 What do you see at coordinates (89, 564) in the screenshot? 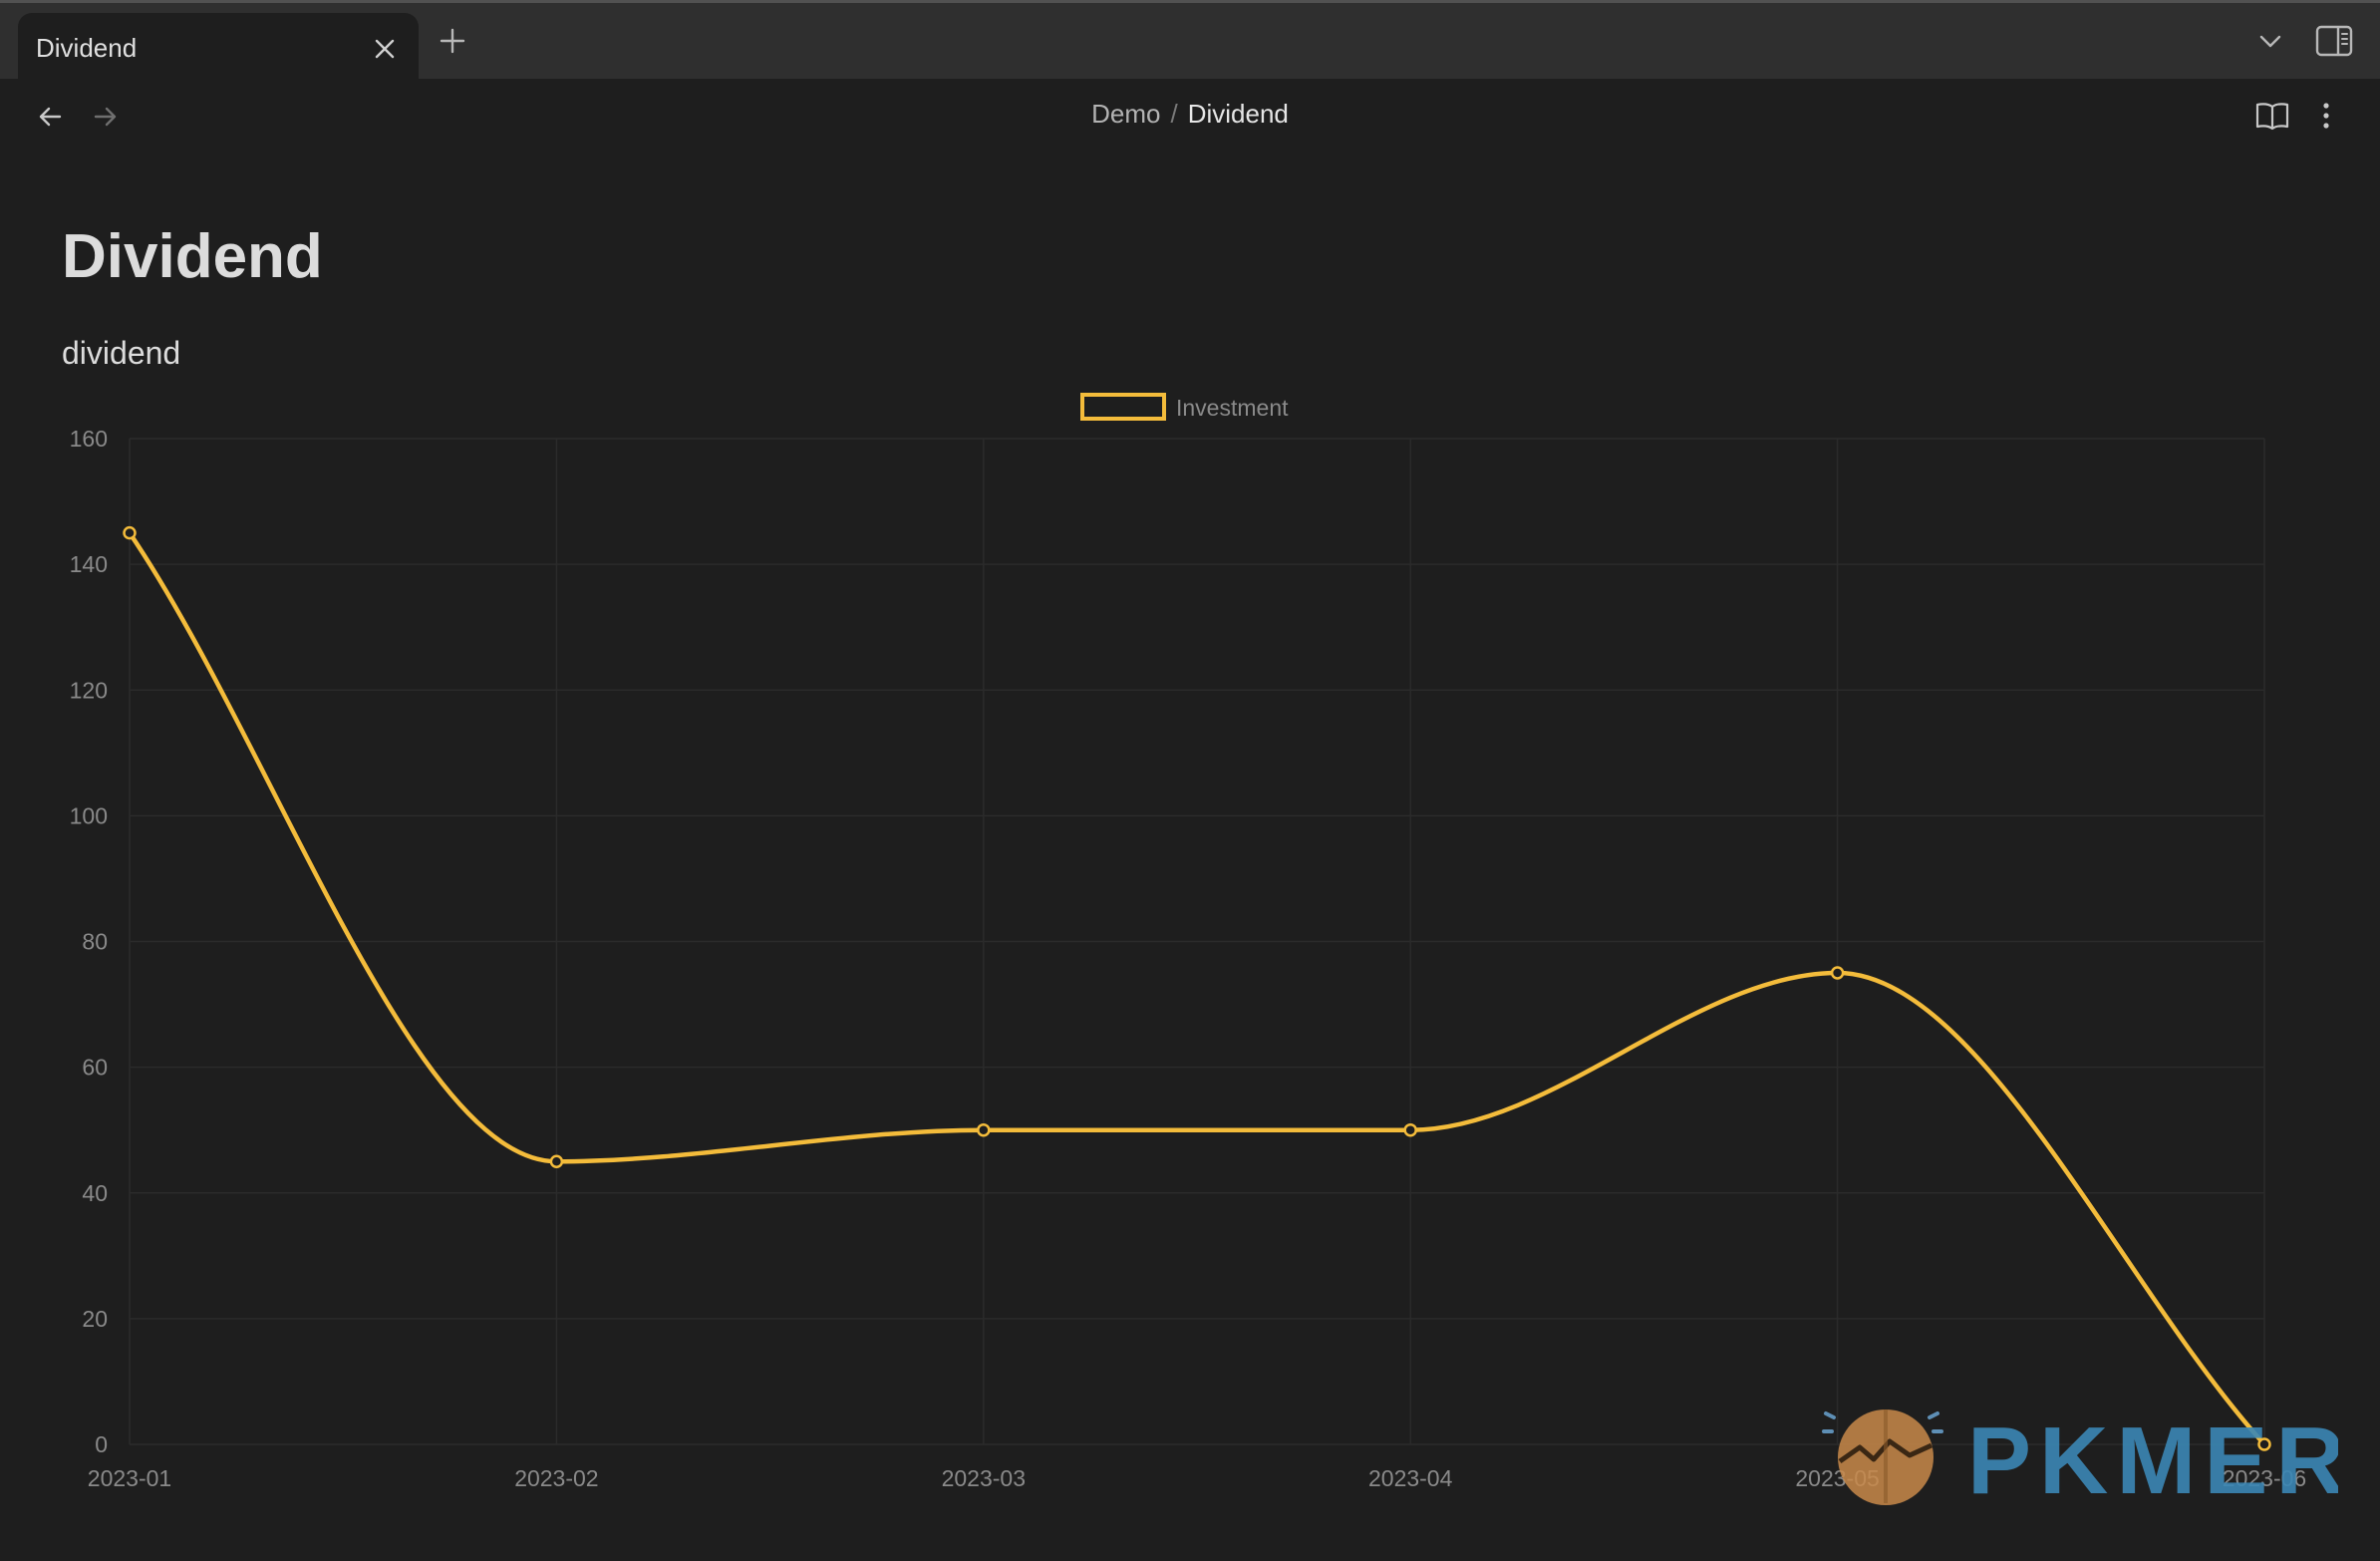
I see `y-tick-label: 140` at bounding box center [89, 564].